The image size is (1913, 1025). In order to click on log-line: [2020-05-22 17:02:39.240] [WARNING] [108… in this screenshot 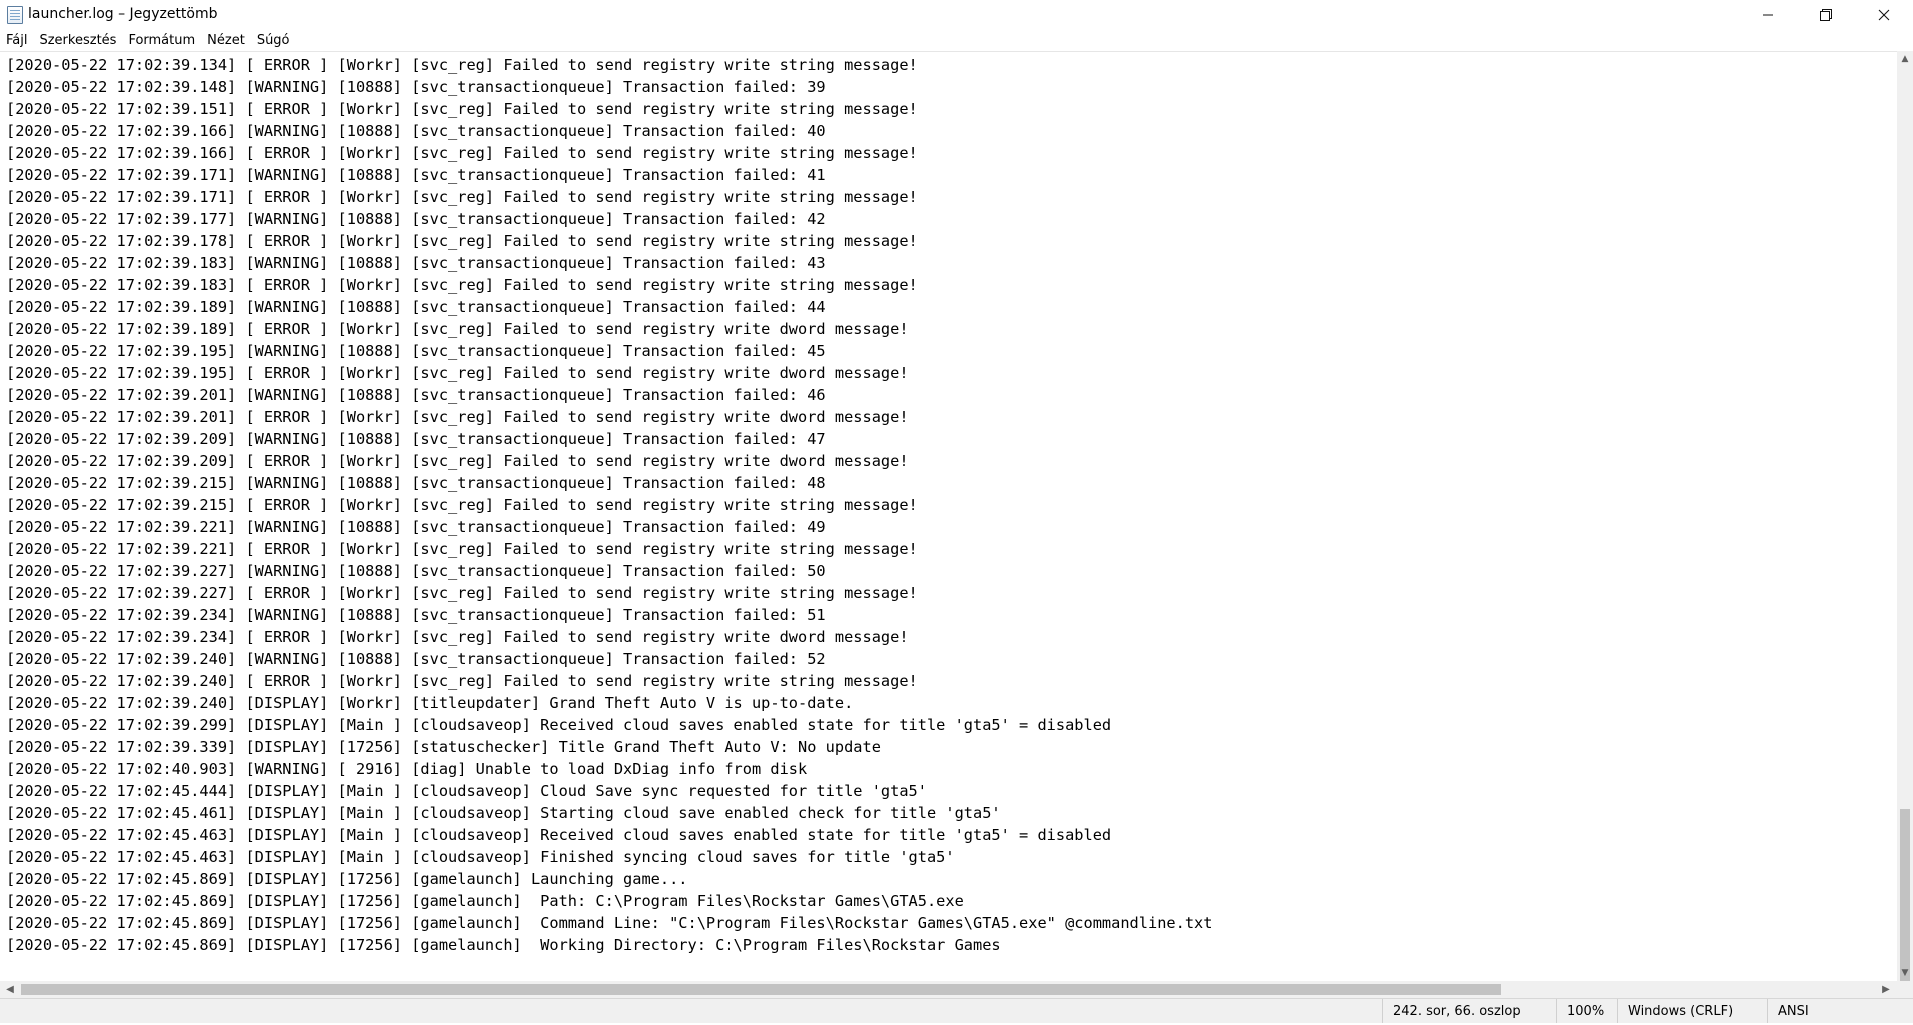, I will do `click(416, 659)`.